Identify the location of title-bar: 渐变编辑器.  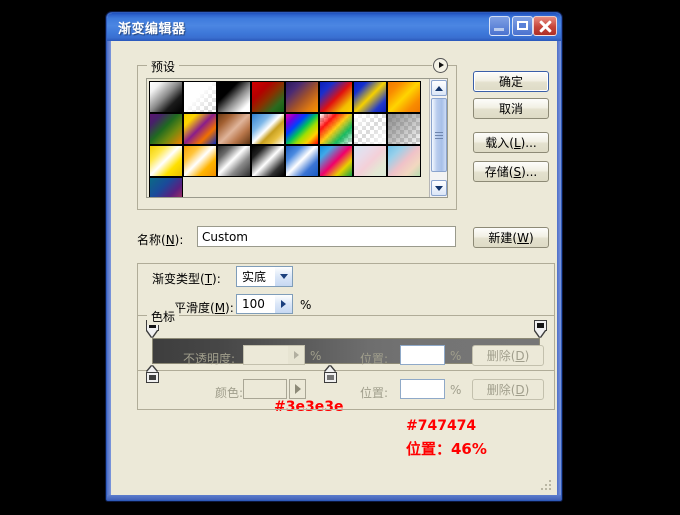
(334, 27).